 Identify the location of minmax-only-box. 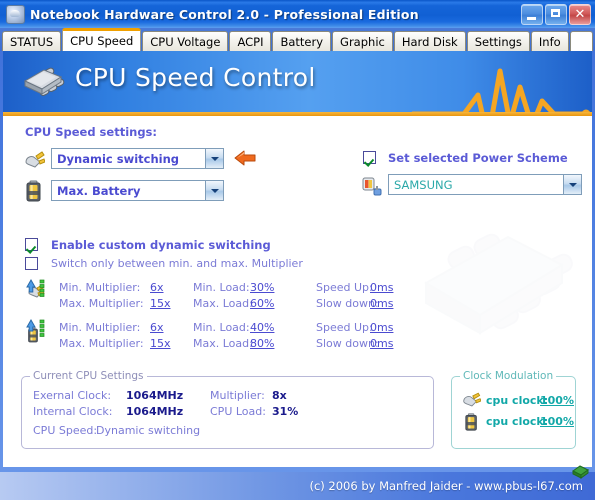
(31, 263).